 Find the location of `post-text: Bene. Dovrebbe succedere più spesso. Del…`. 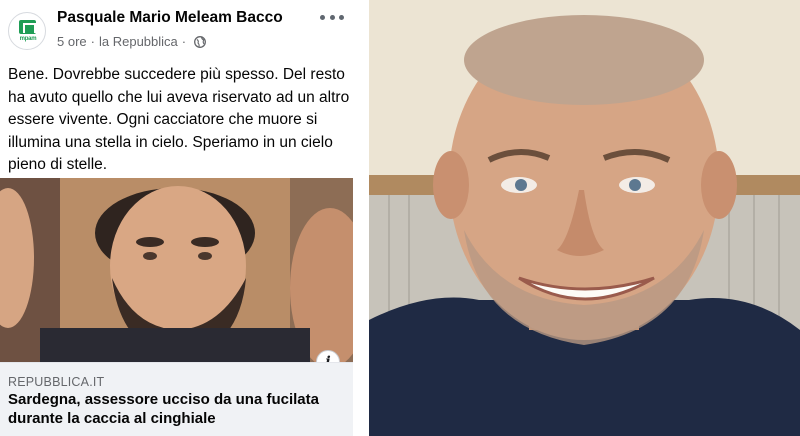

post-text: Bene. Dovrebbe succedere più spesso. Del… is located at coordinates (179, 119).